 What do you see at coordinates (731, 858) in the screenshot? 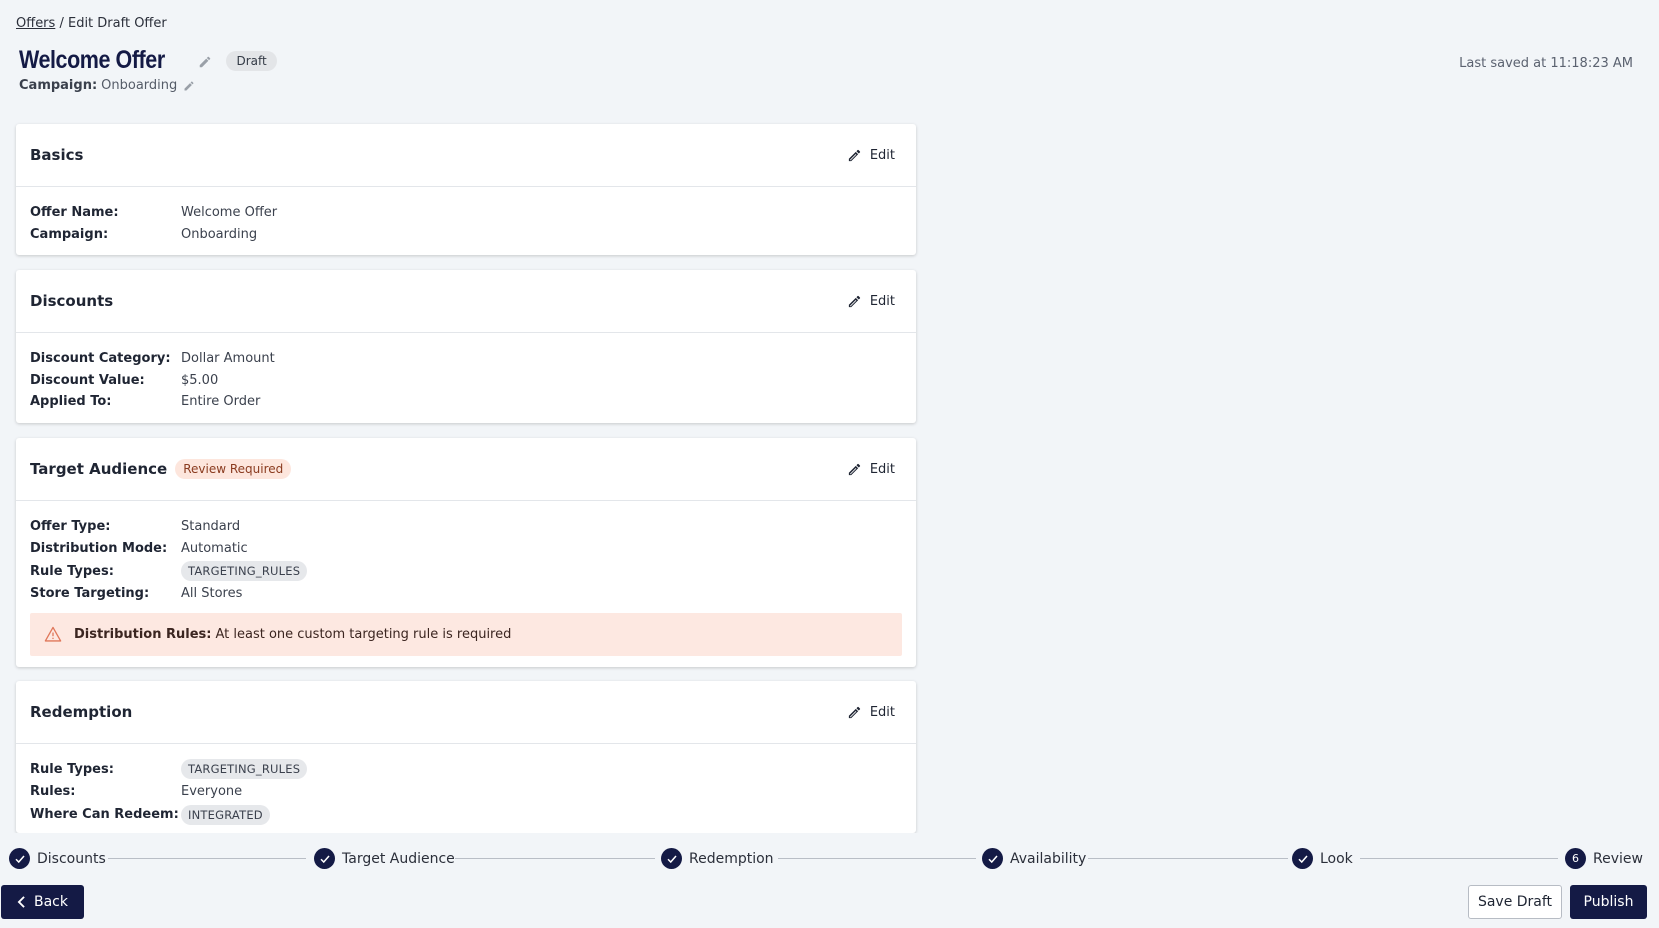
I see `step-label: Redemption` at bounding box center [731, 858].